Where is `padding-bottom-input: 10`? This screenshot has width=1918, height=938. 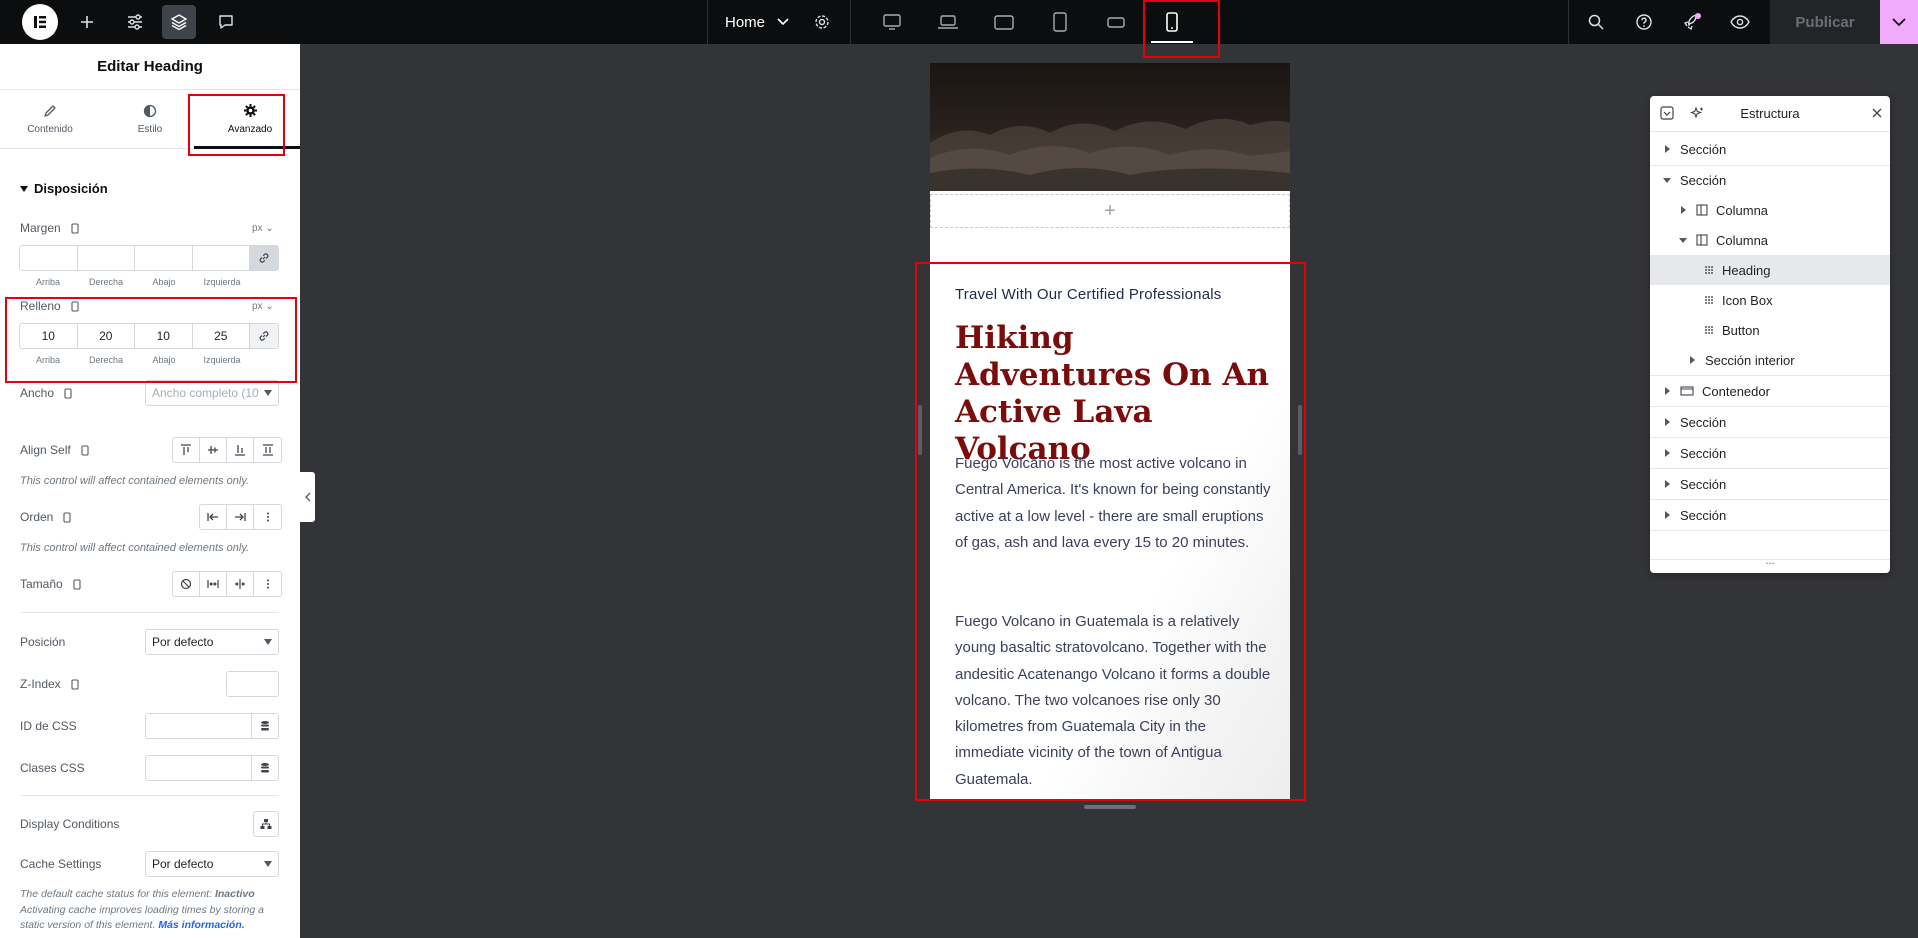
padding-bottom-input: 10 is located at coordinates (164, 336).